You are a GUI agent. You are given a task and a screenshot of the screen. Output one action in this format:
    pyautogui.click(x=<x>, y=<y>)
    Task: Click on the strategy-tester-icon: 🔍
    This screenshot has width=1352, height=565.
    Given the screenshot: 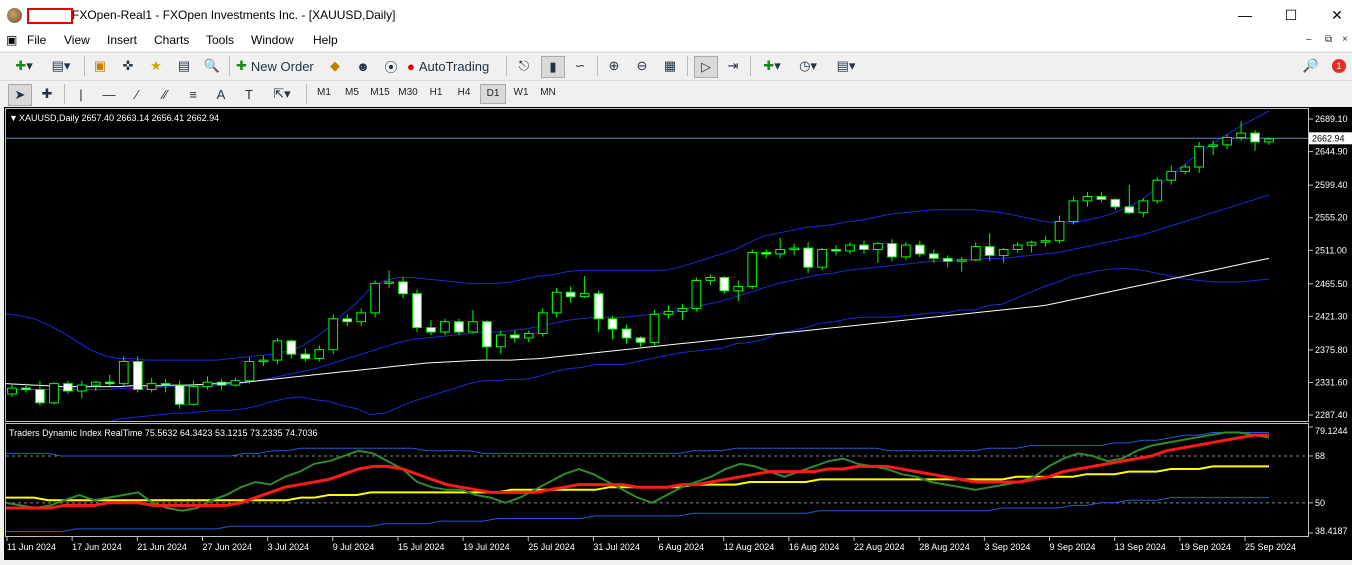 What is the action you would take?
    pyautogui.click(x=212, y=66)
    